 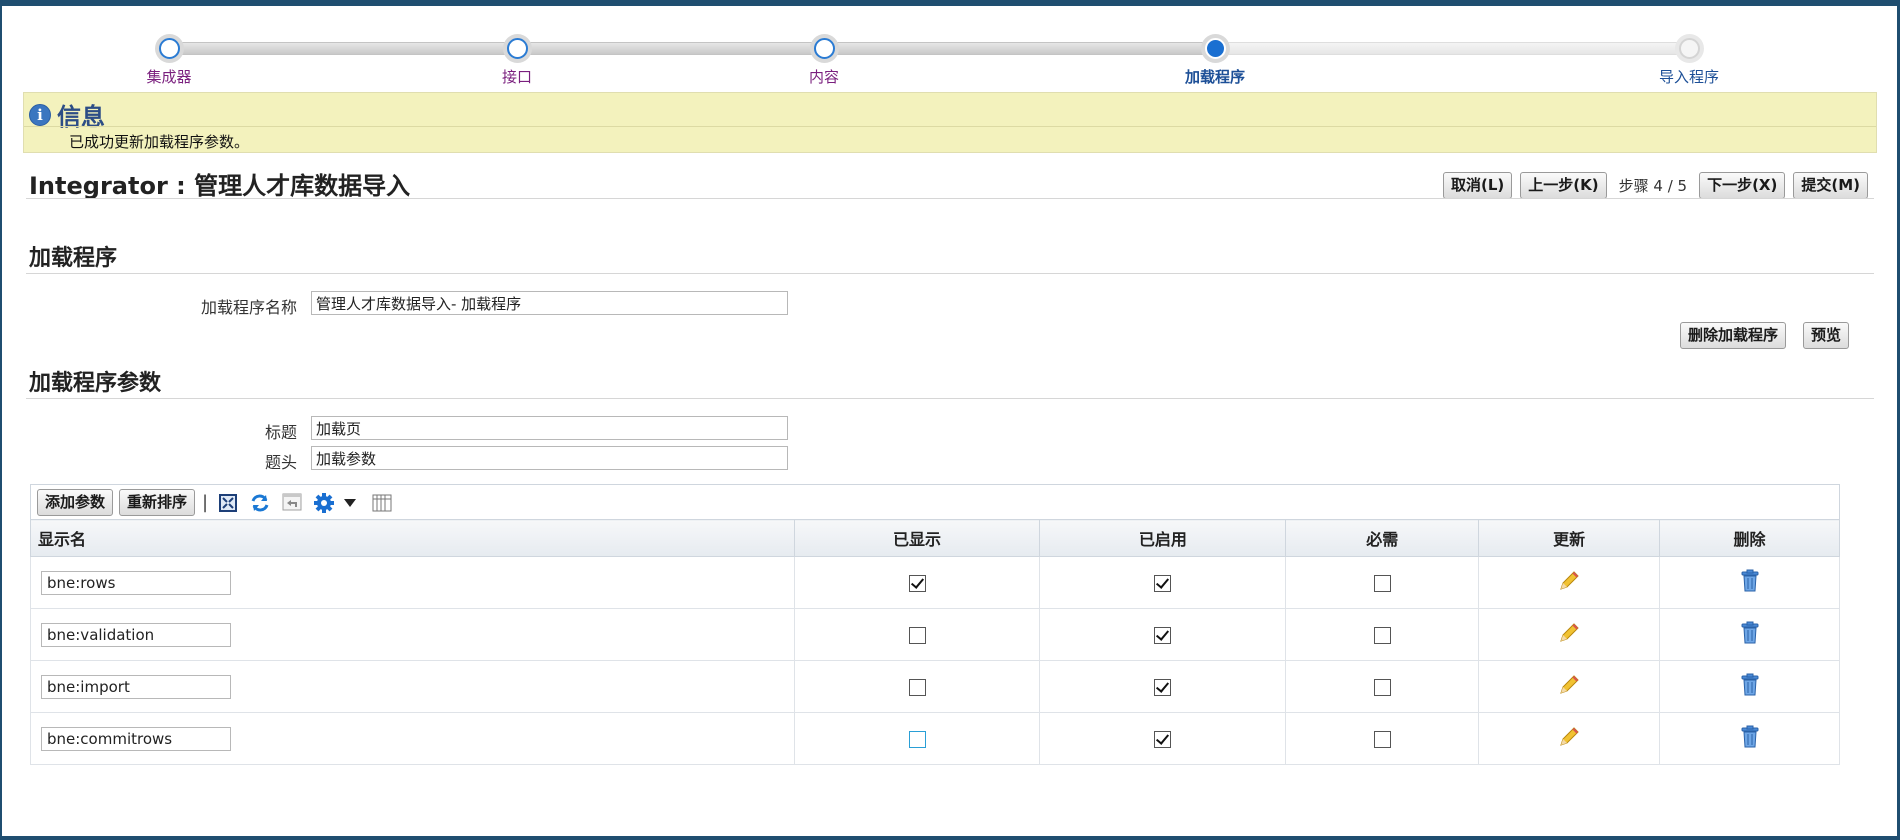 What do you see at coordinates (950, 122) in the screenshot?
I see `info-message-box: i 信息 已成功更新加载程序参数。` at bounding box center [950, 122].